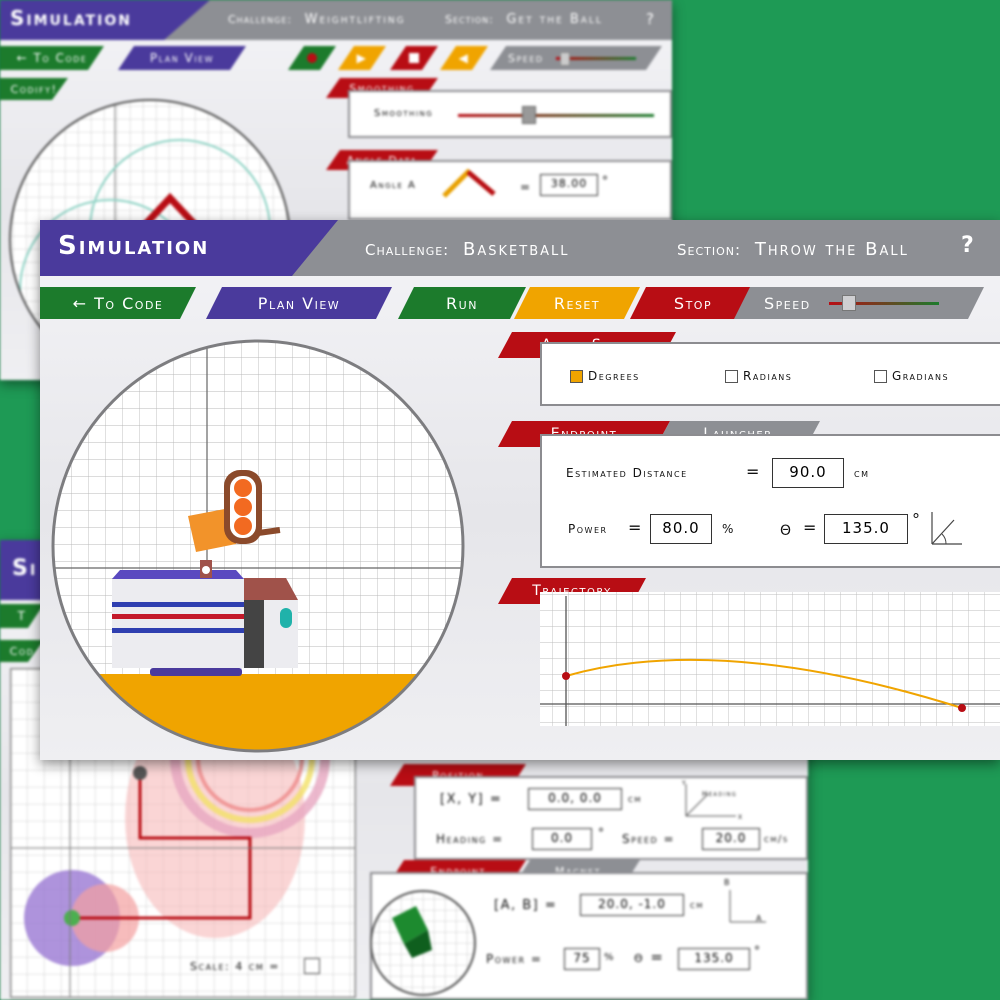 The image size is (1000, 1000). Describe the element at coordinates (22, 651) in the screenshot. I see `codify-button-bottom: Cod` at that location.